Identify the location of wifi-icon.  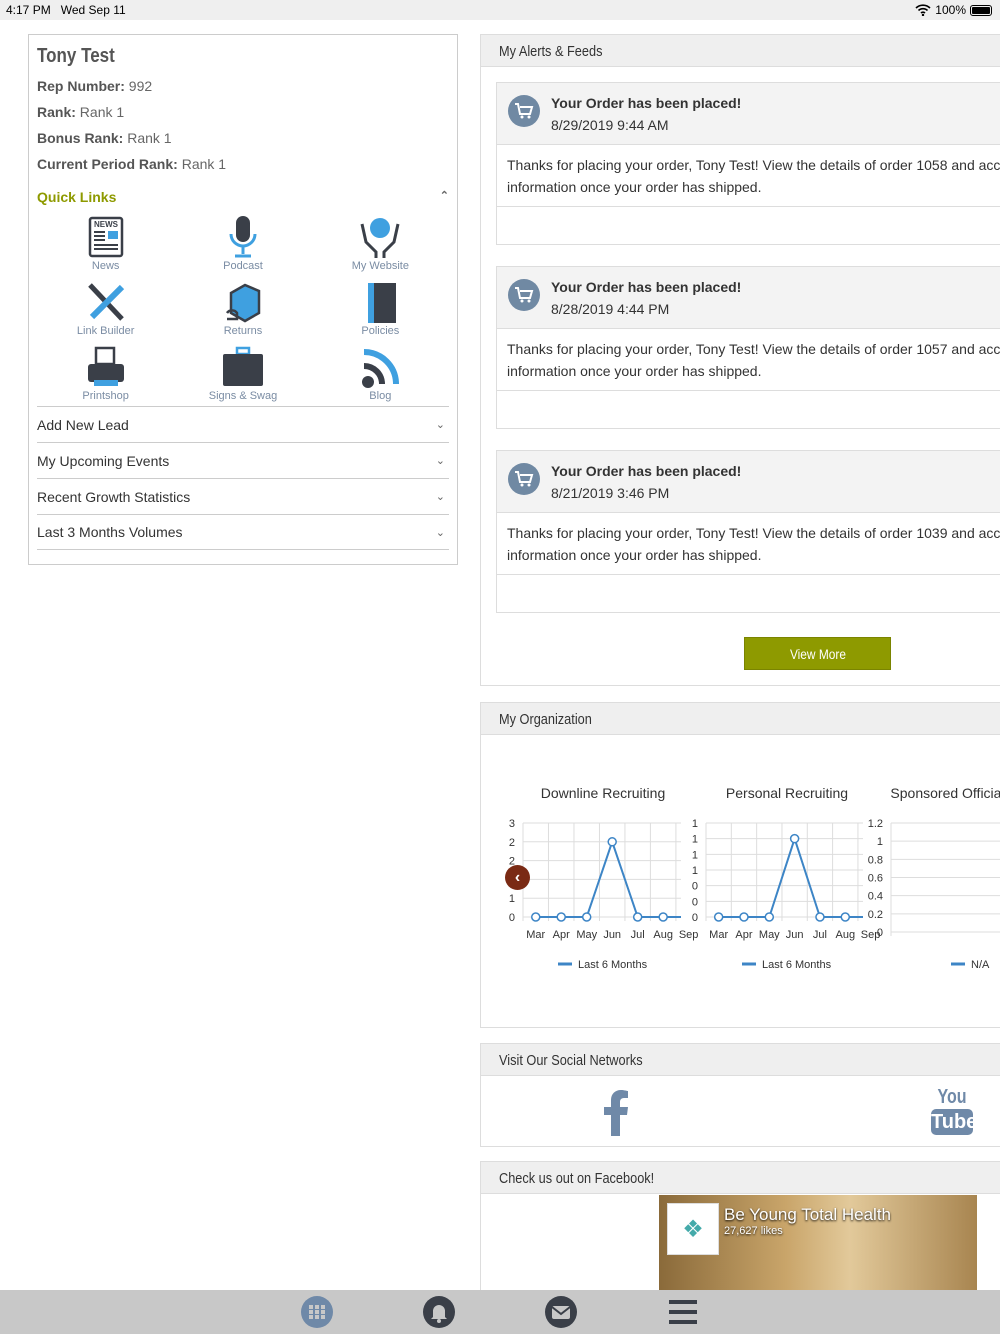
(923, 10).